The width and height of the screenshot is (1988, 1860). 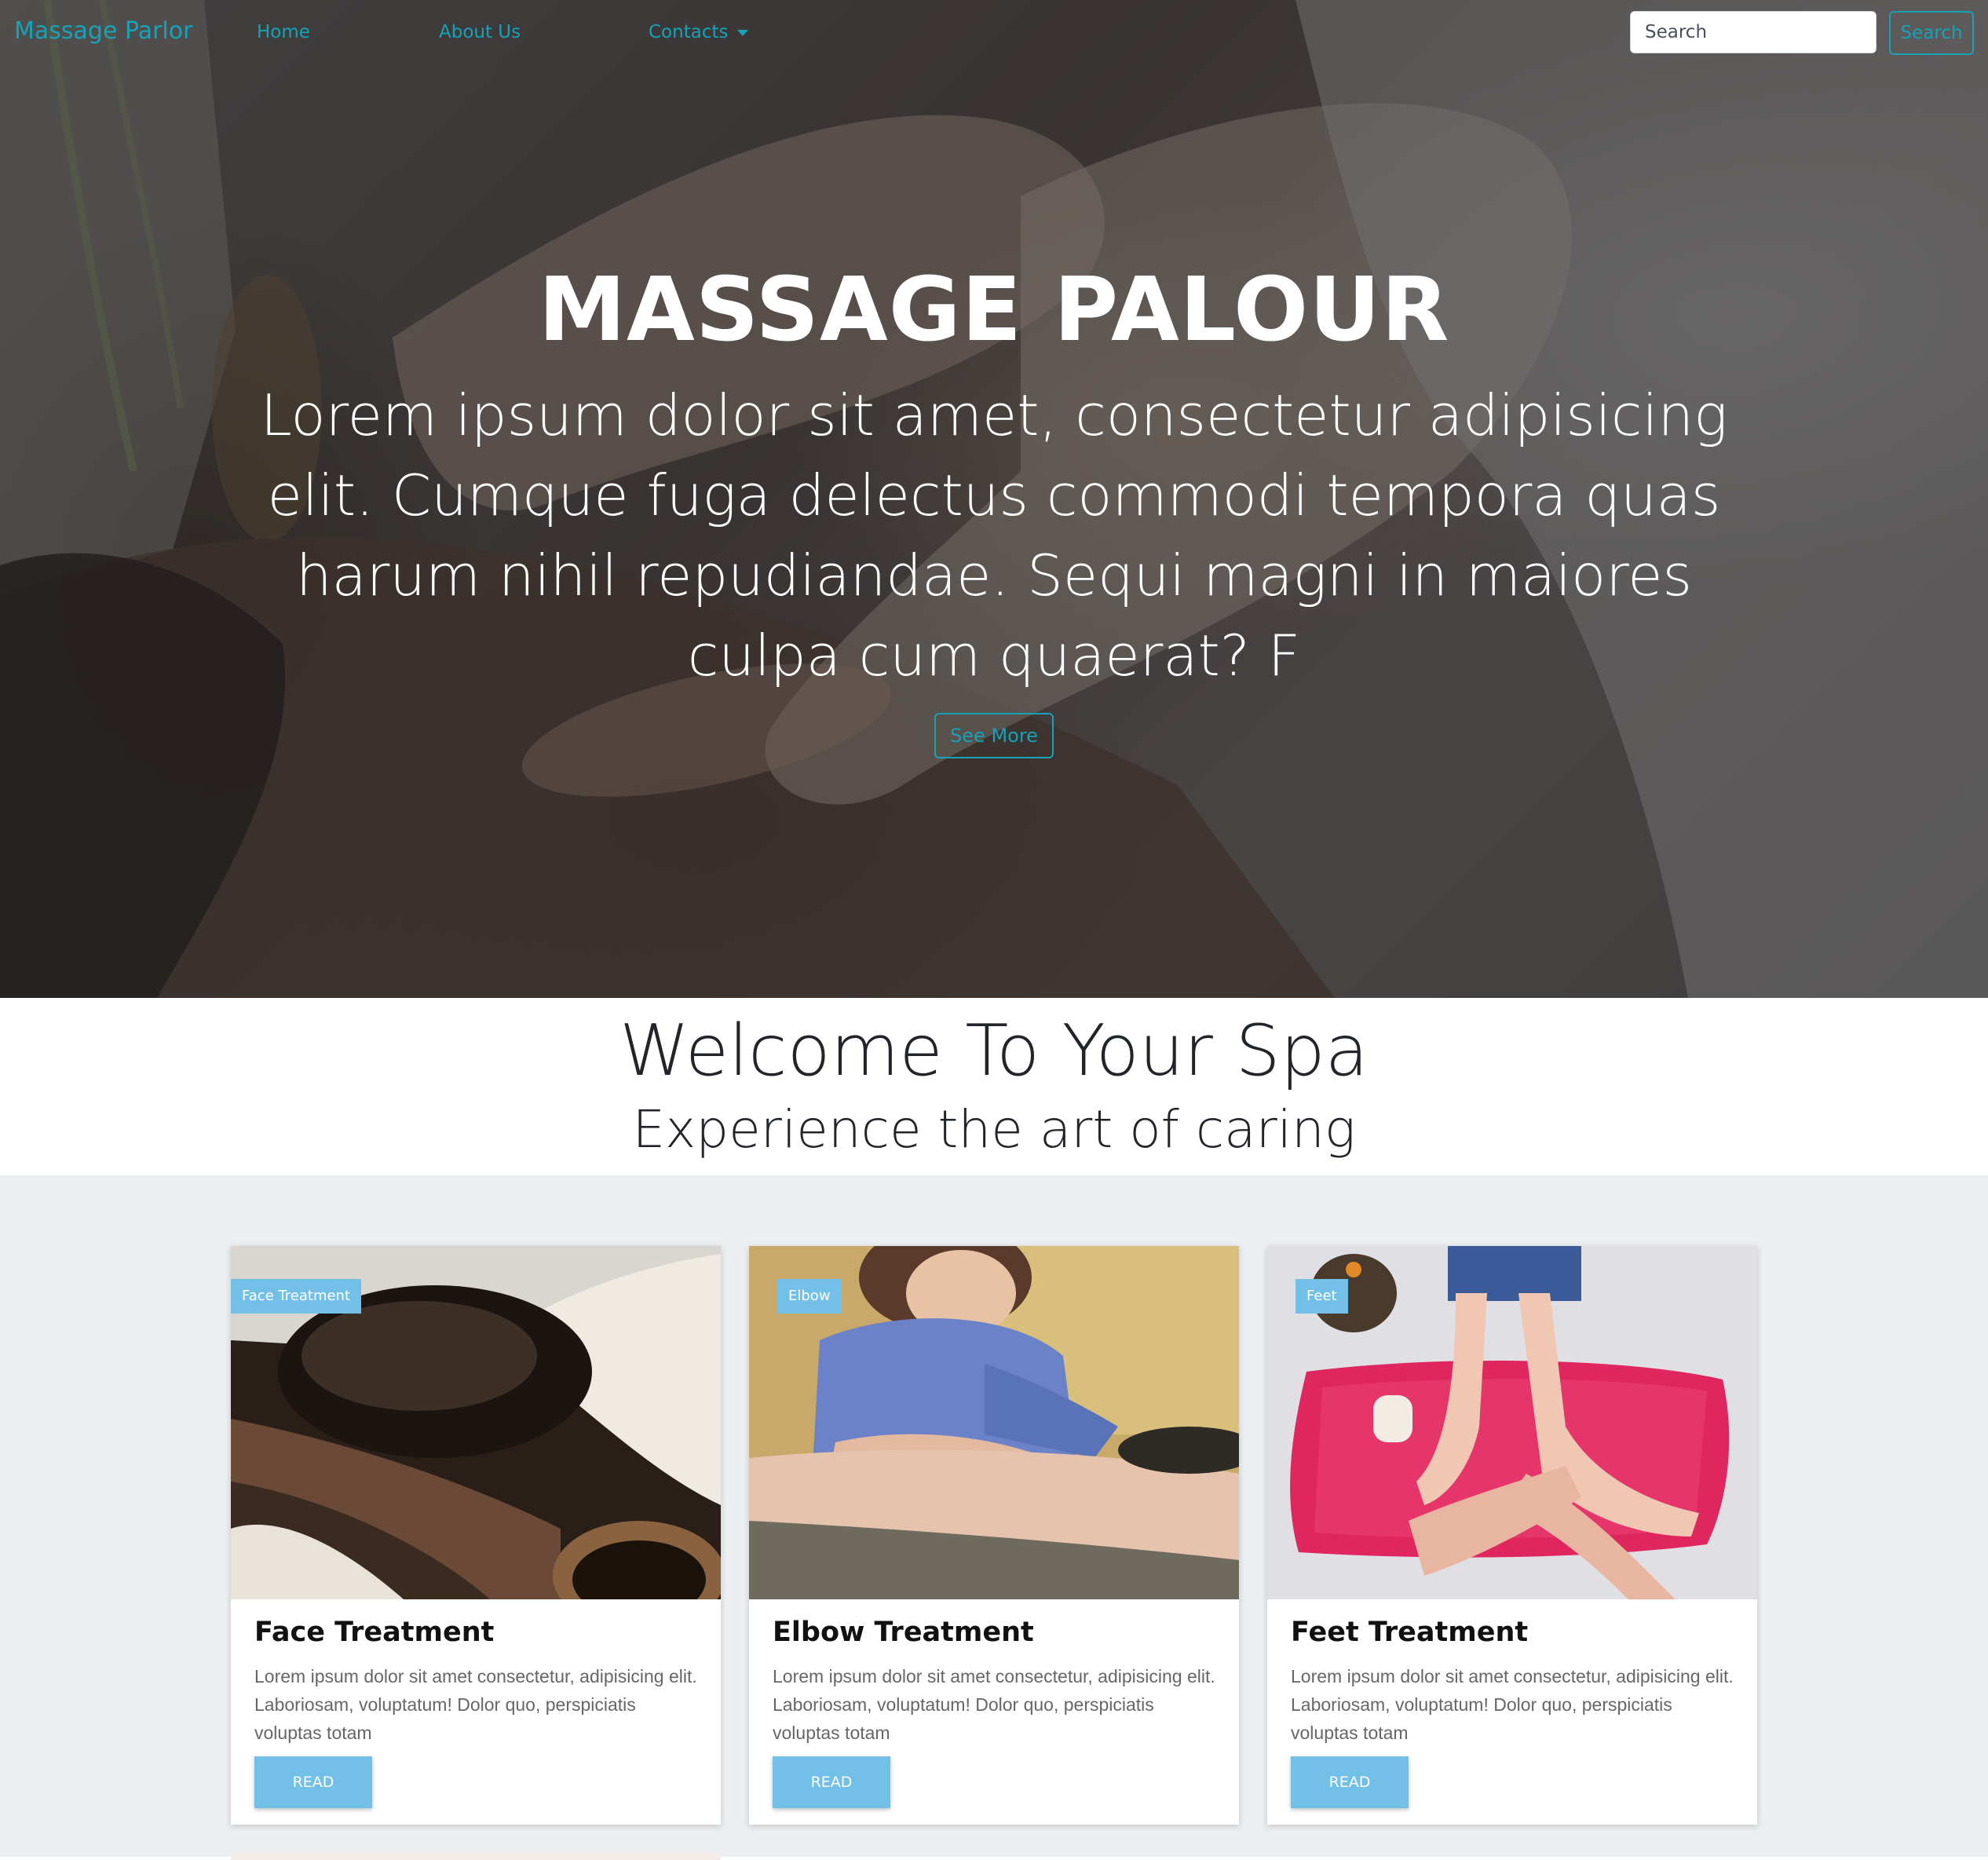 What do you see at coordinates (296, 1297) in the screenshot?
I see `card-category-tag: Face Treatment` at bounding box center [296, 1297].